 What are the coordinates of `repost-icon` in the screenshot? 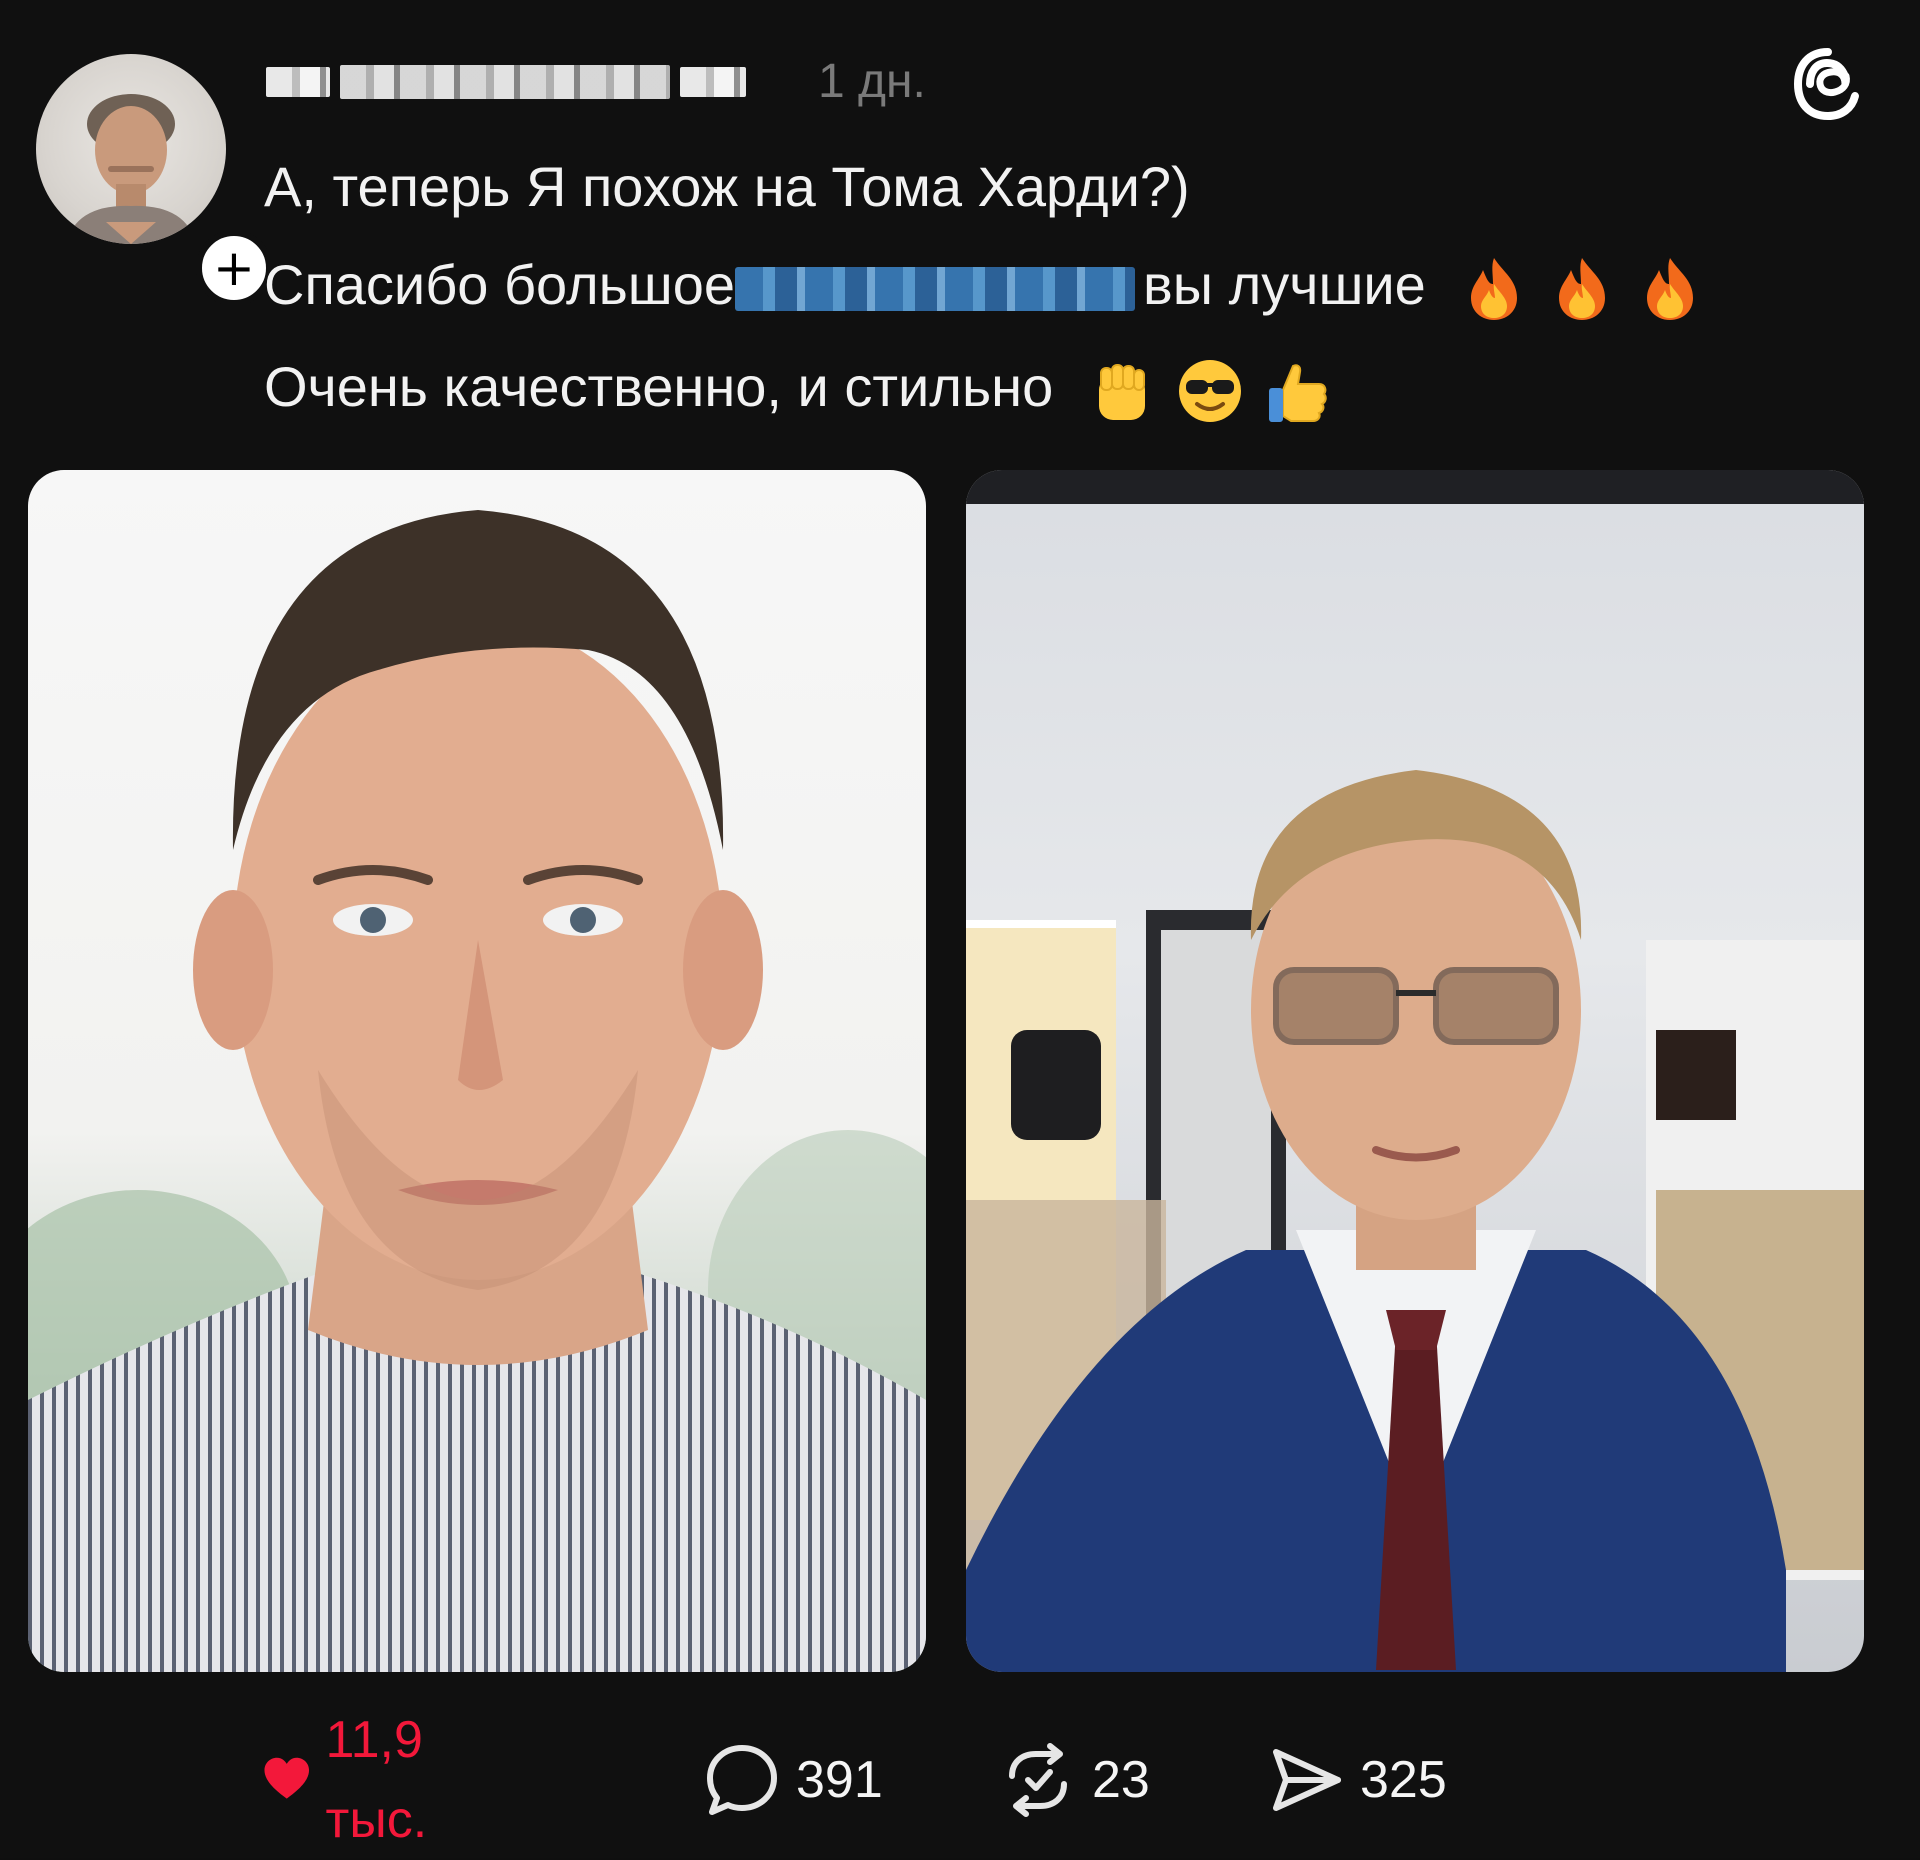 It's located at (1038, 1780).